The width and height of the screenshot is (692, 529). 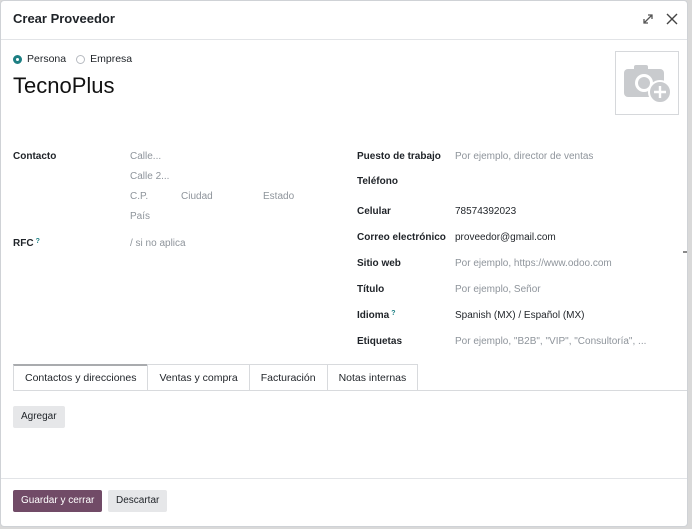 I want to click on rfc-label: RFC?, so click(x=26, y=243).